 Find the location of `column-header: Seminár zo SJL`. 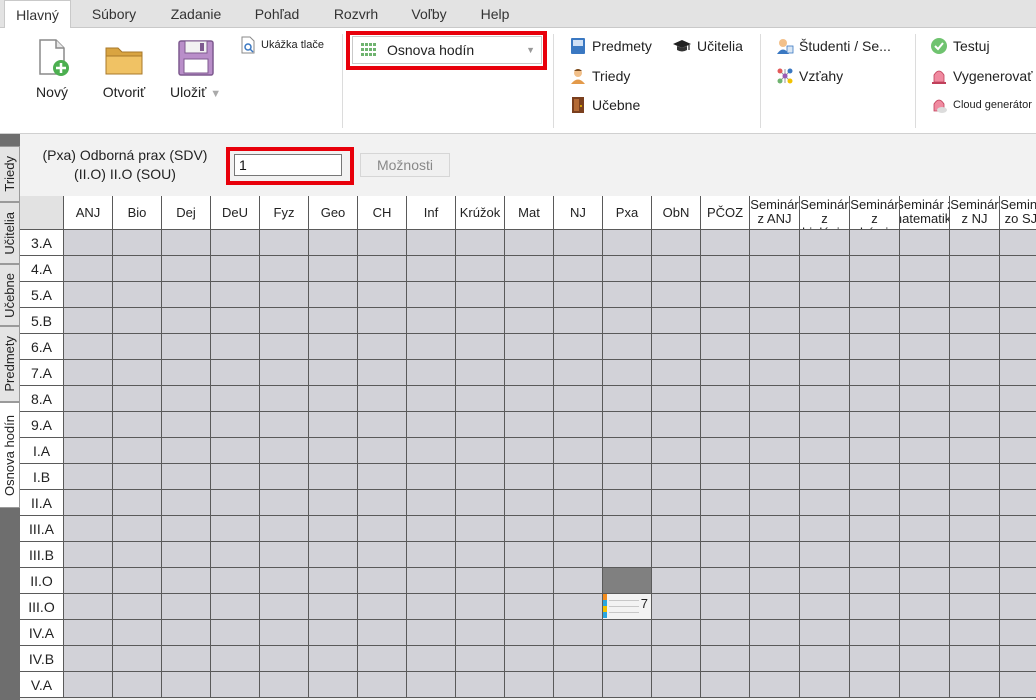

column-header: Seminár zo SJL is located at coordinates (1018, 213).